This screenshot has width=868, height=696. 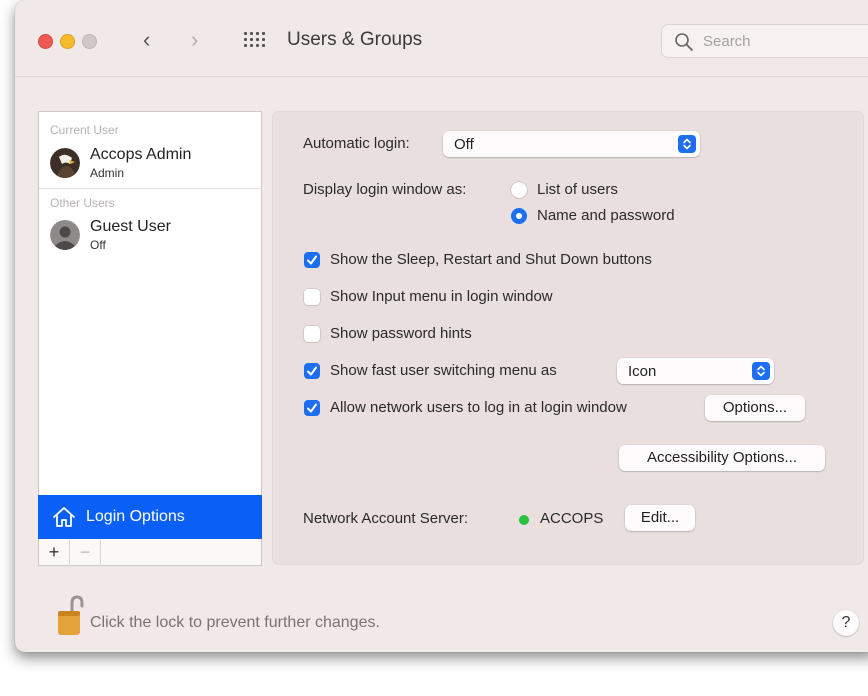 What do you see at coordinates (571, 144) in the screenshot?
I see `automatic-login-popup: Off` at bounding box center [571, 144].